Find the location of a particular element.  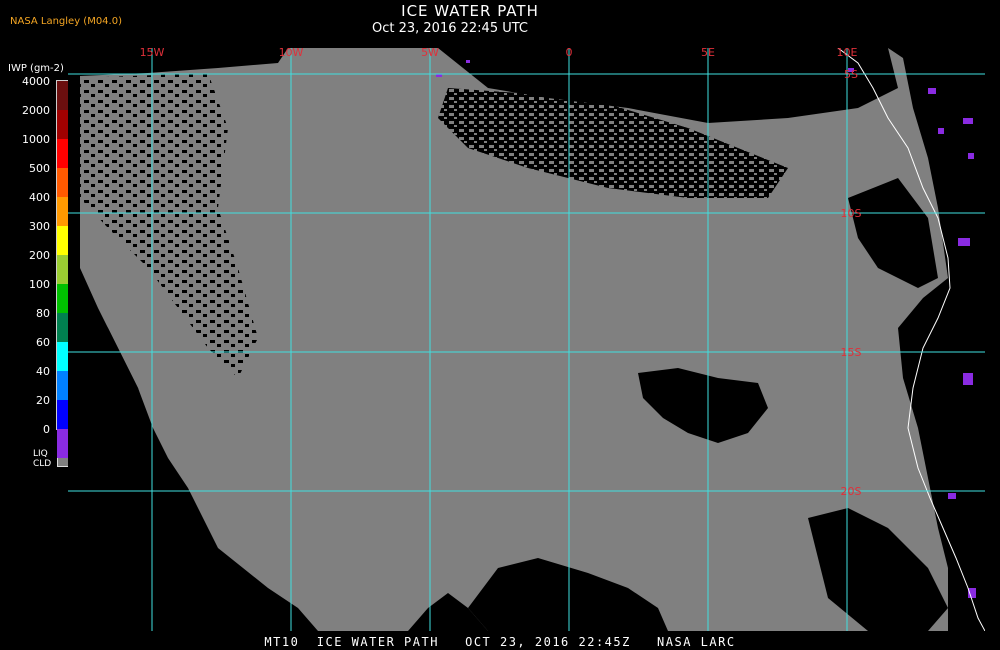

african-coast-land is located at coordinates (966, 339).